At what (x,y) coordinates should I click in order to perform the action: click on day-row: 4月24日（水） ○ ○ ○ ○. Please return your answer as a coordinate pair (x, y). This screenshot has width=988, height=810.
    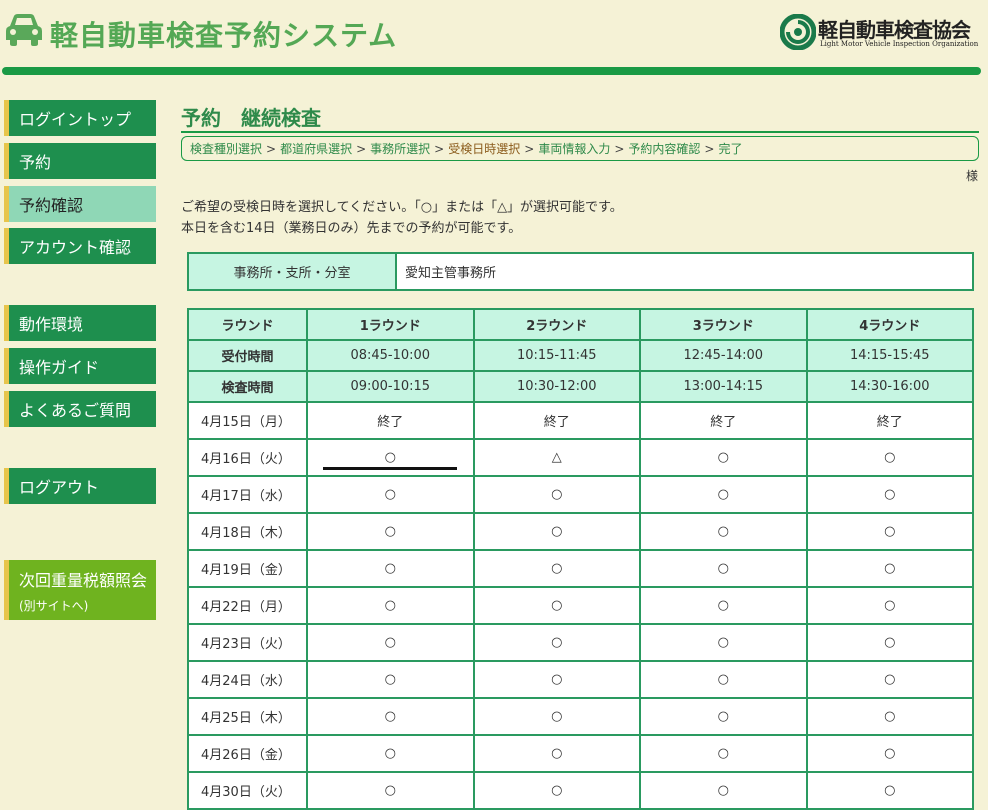
    Looking at the image, I should click on (580, 679).